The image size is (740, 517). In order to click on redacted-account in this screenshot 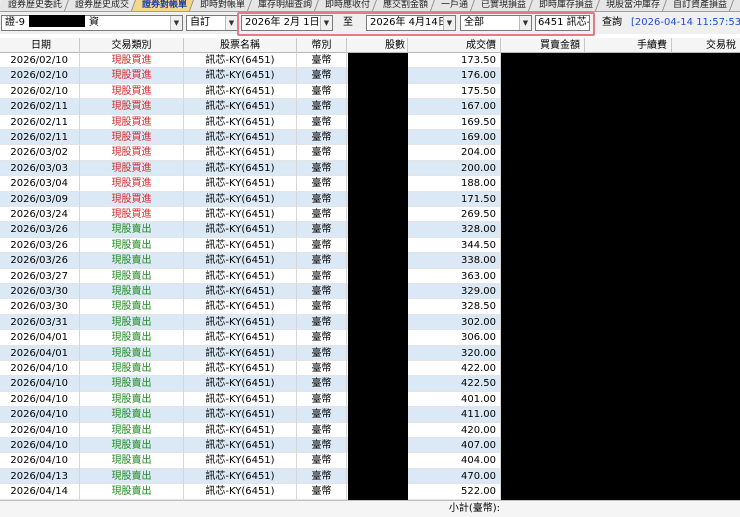, I will do `click(57, 21)`.